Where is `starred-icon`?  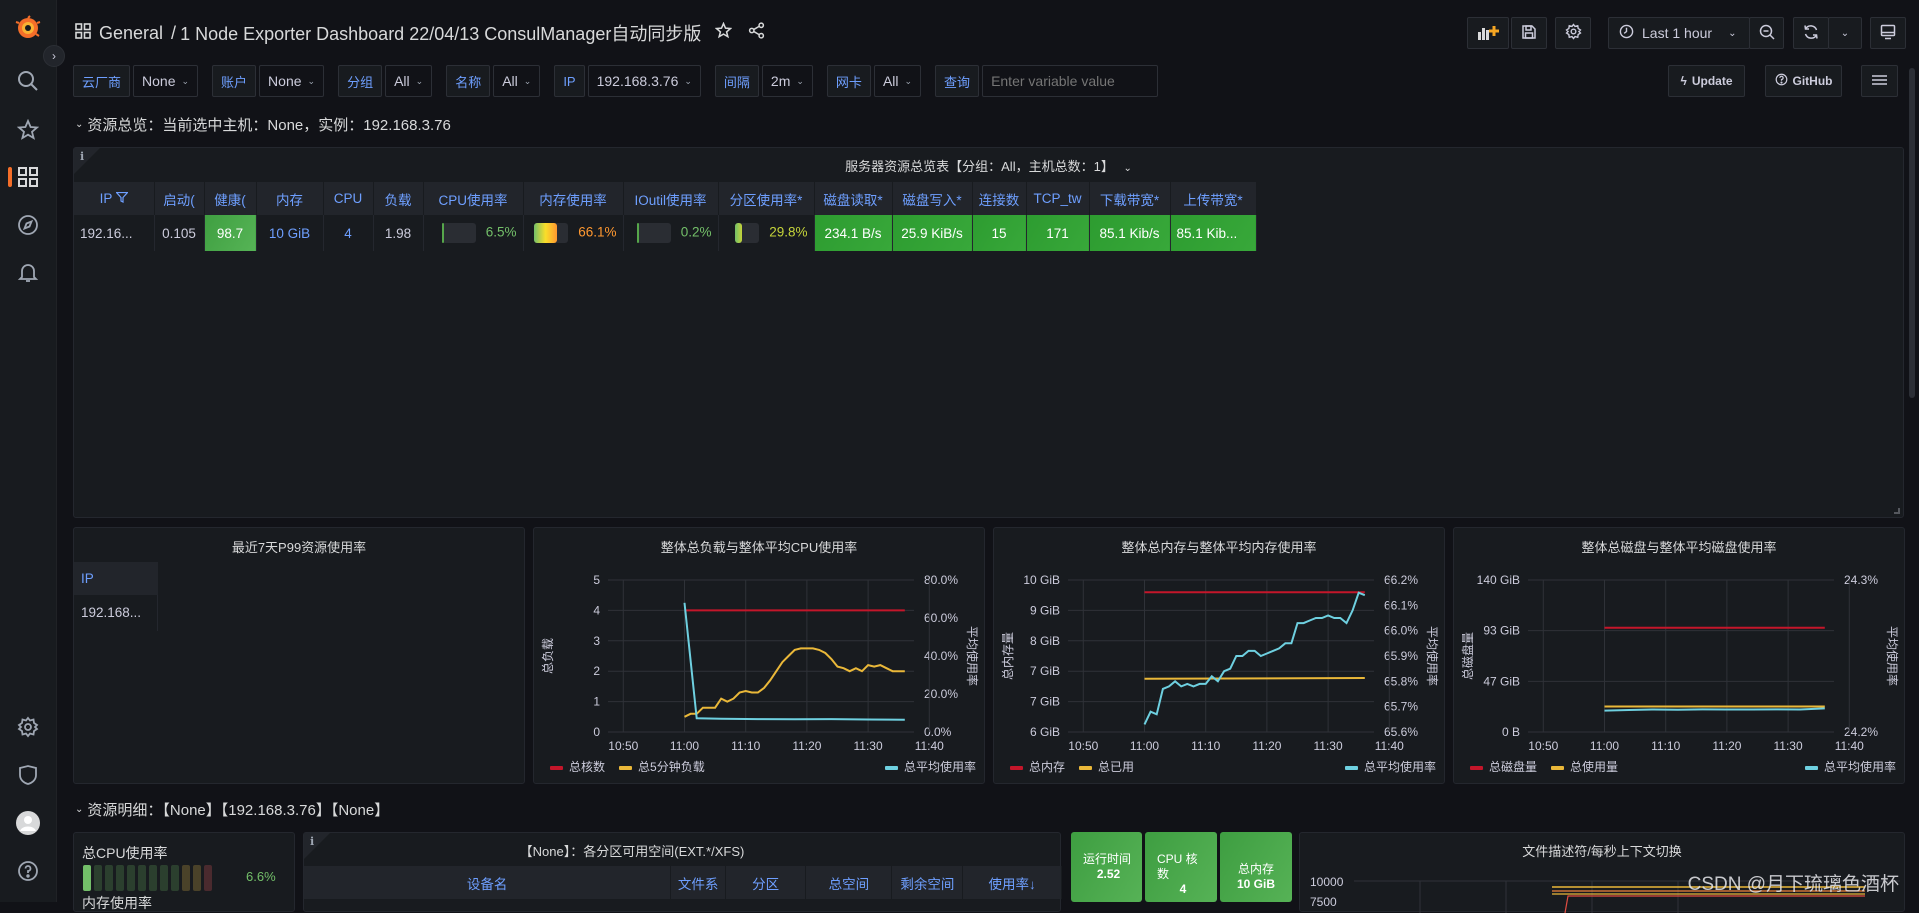 starred-icon is located at coordinates (28, 130).